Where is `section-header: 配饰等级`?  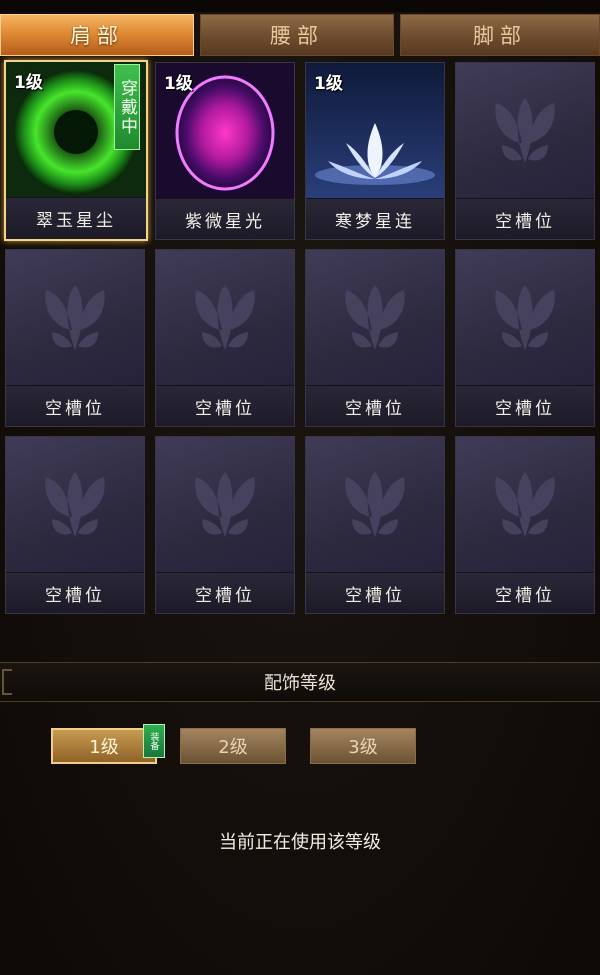 section-header: 配饰等级 is located at coordinates (300, 682).